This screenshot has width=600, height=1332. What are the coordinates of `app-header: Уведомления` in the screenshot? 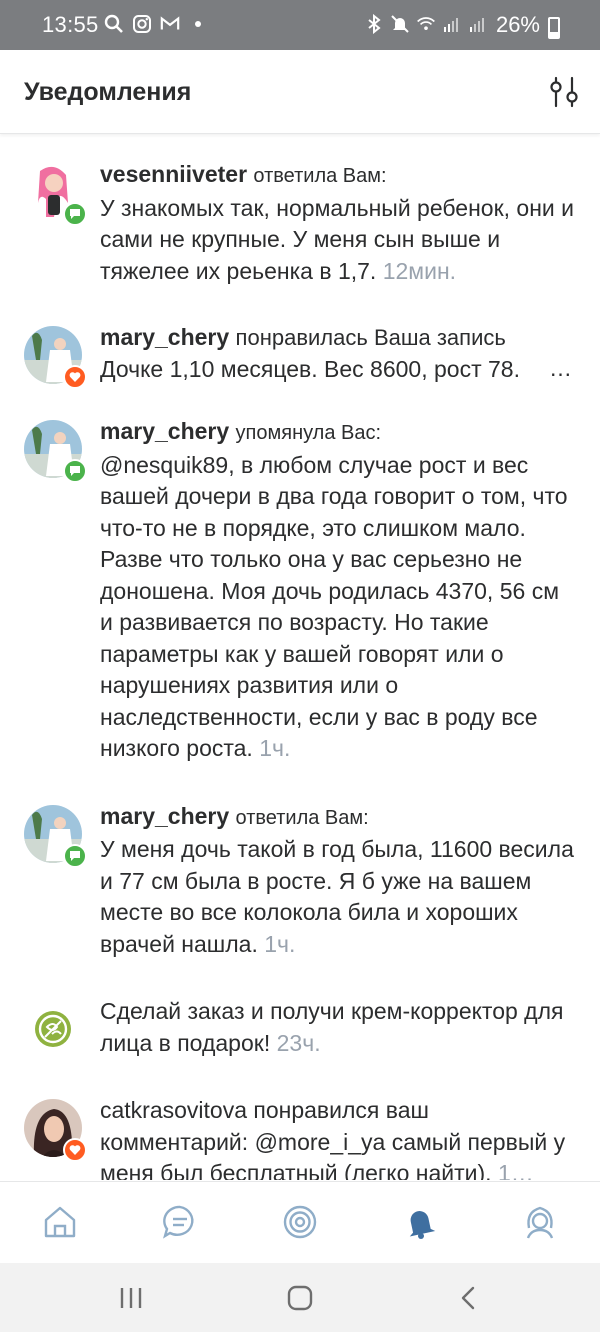 It's located at (300, 92).